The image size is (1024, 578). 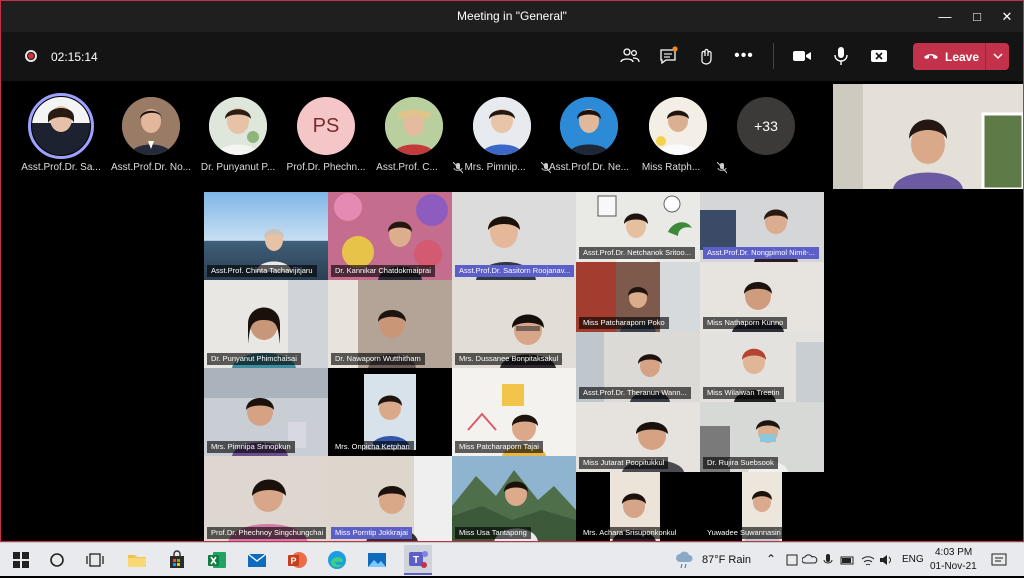 I want to click on participant-label: Miss Jutarat Poopitukkul, so click(x=624, y=463).